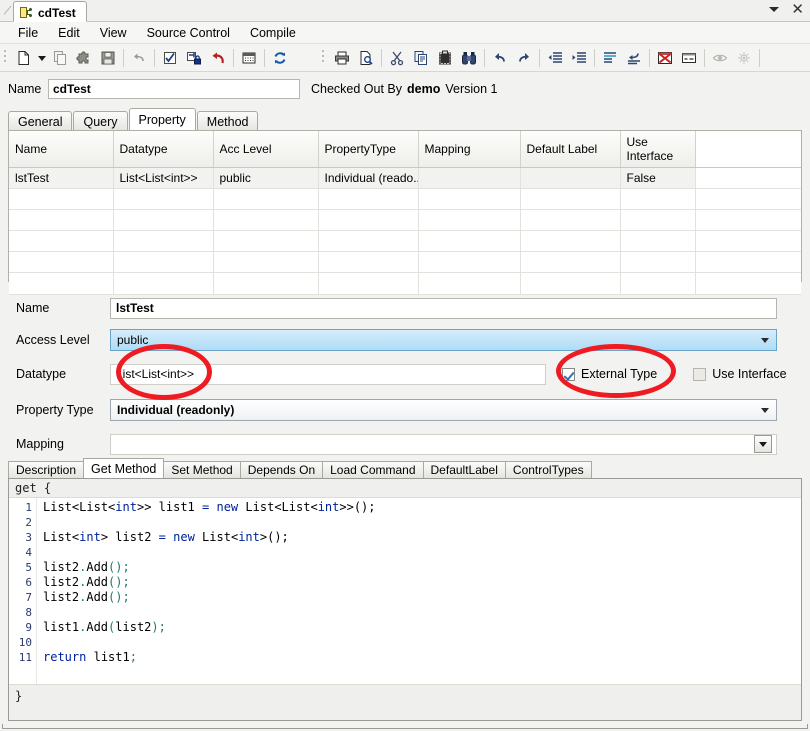  Describe the element at coordinates (397, 58) in the screenshot. I see `cut-button` at that location.